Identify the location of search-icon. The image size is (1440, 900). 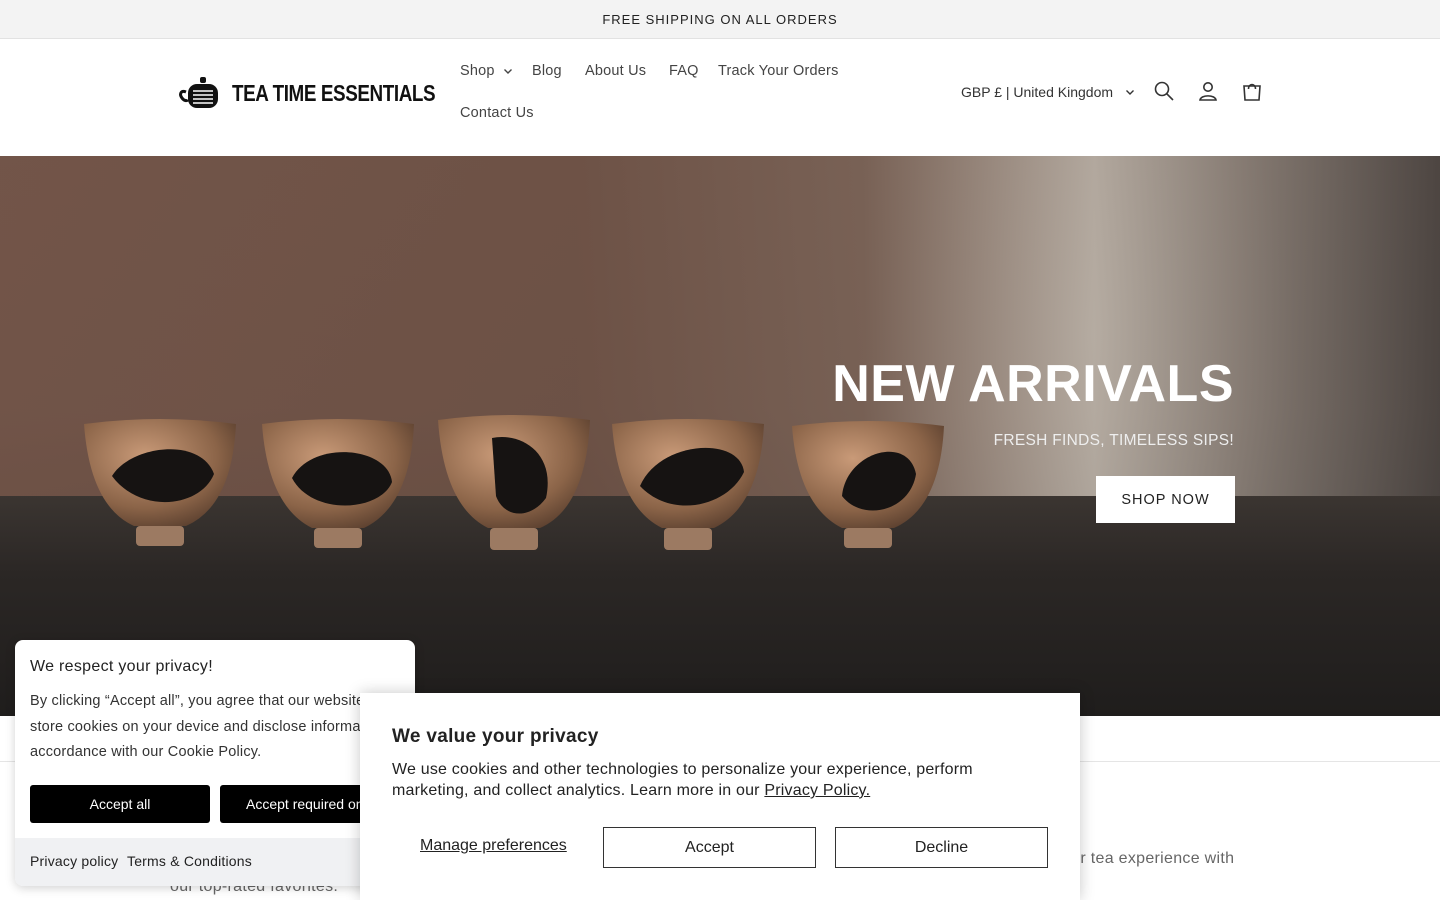
(1164, 91).